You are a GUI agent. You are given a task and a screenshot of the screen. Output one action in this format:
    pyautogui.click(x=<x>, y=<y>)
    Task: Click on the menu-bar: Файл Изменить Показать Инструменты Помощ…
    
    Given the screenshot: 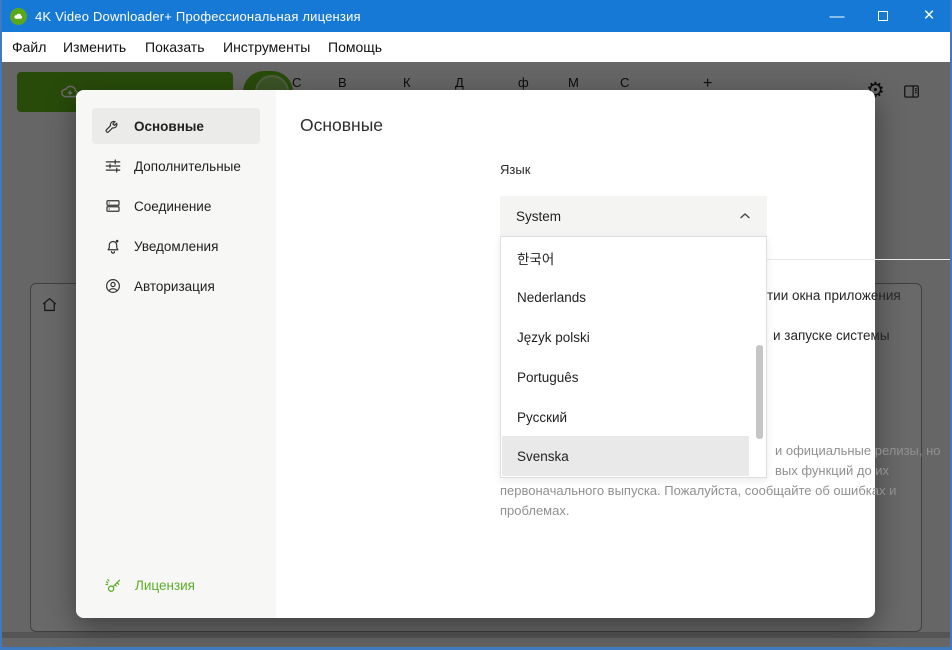 What is the action you would take?
    pyautogui.click(x=476, y=47)
    